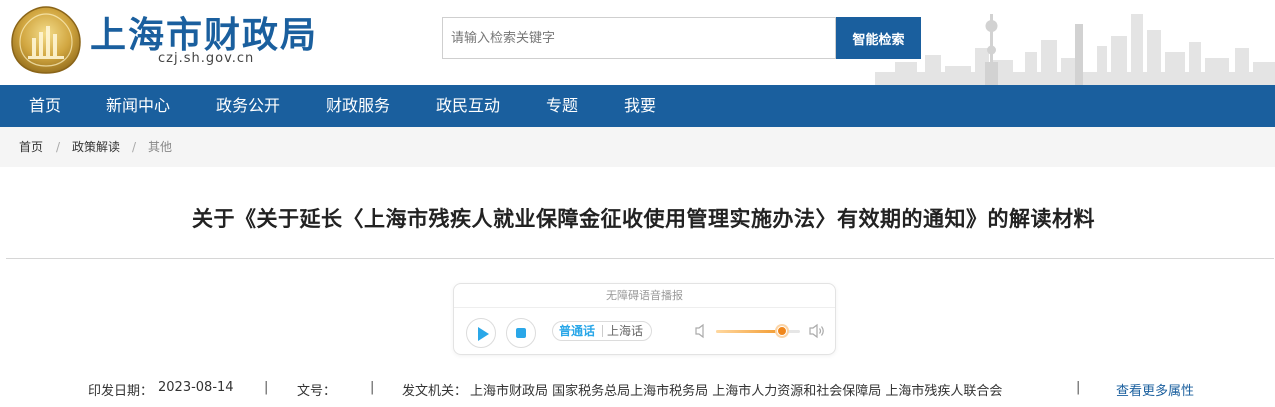 The image size is (1275, 407). I want to click on stop-button, so click(521, 333).